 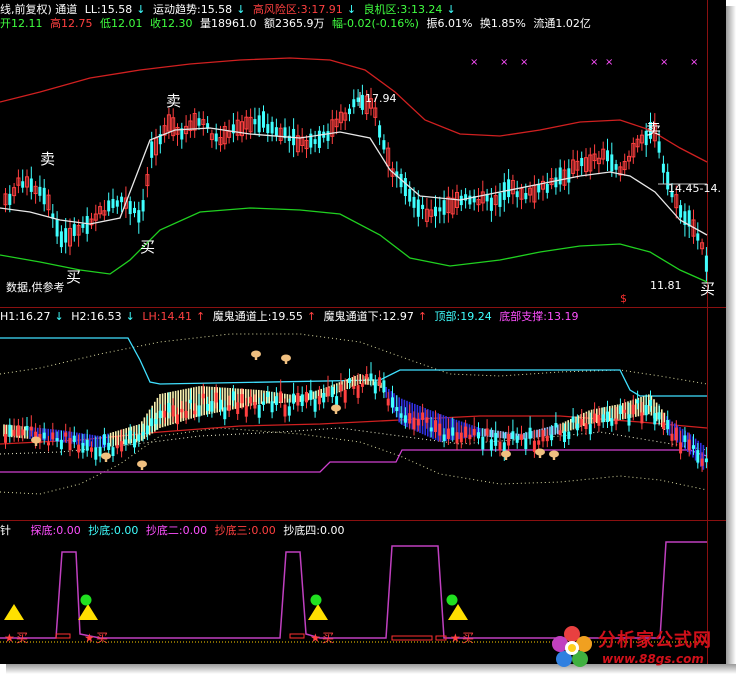 What do you see at coordinates (562, 23) in the screenshot?
I see `float-shares: 流通1.02亿` at bounding box center [562, 23].